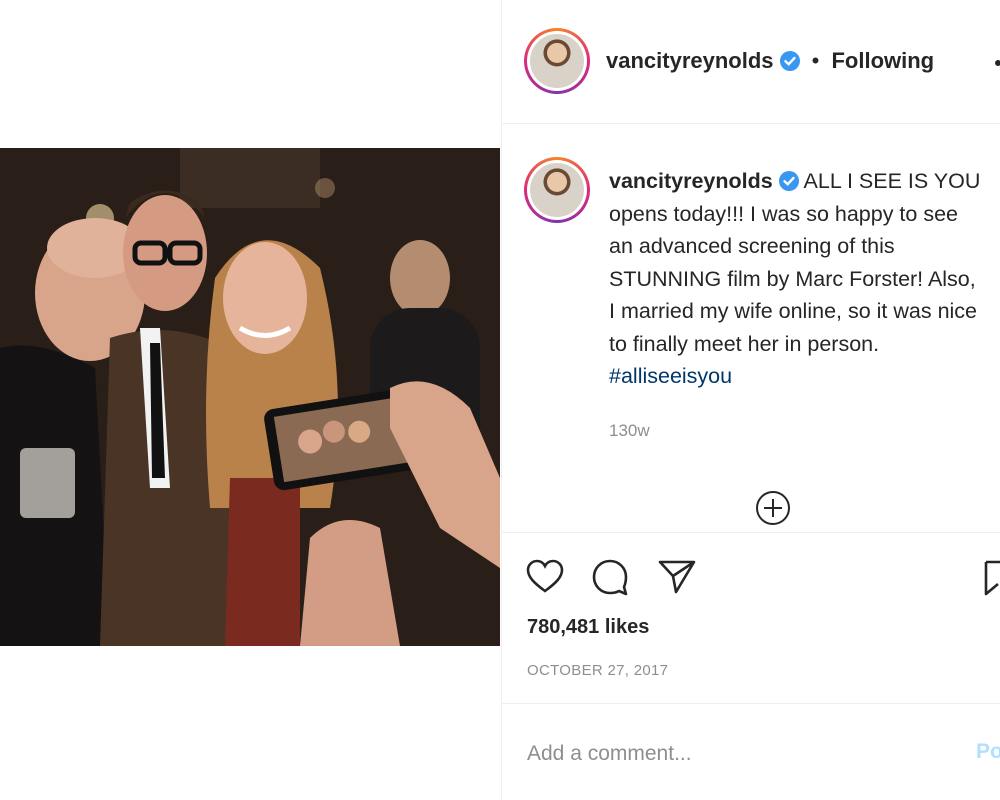 The height and width of the screenshot is (800, 1000). Describe the element at coordinates (629, 431) in the screenshot. I see `time-ago: 130w` at that location.